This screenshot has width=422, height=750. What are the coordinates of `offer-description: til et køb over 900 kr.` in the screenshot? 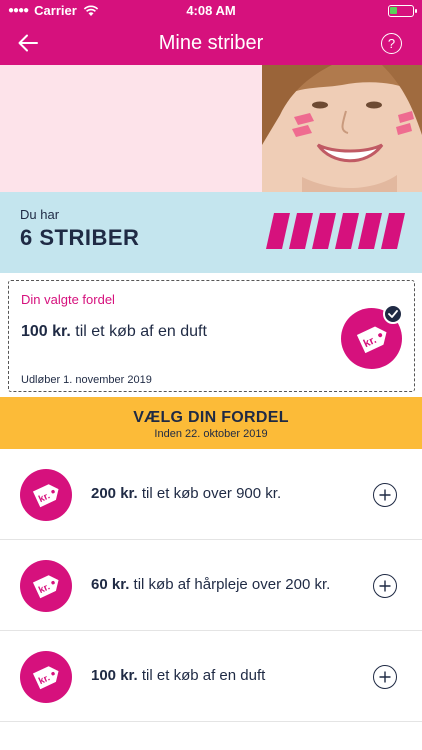 It's located at (211, 493).